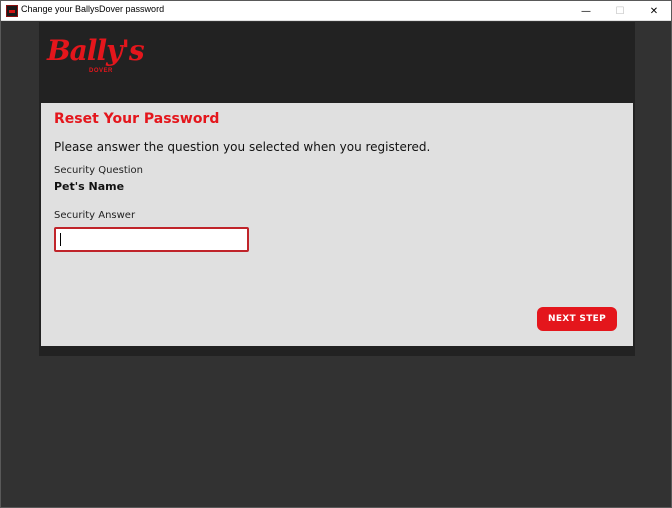  I want to click on ballys-logo: Bally's DOVER, so click(102, 57).